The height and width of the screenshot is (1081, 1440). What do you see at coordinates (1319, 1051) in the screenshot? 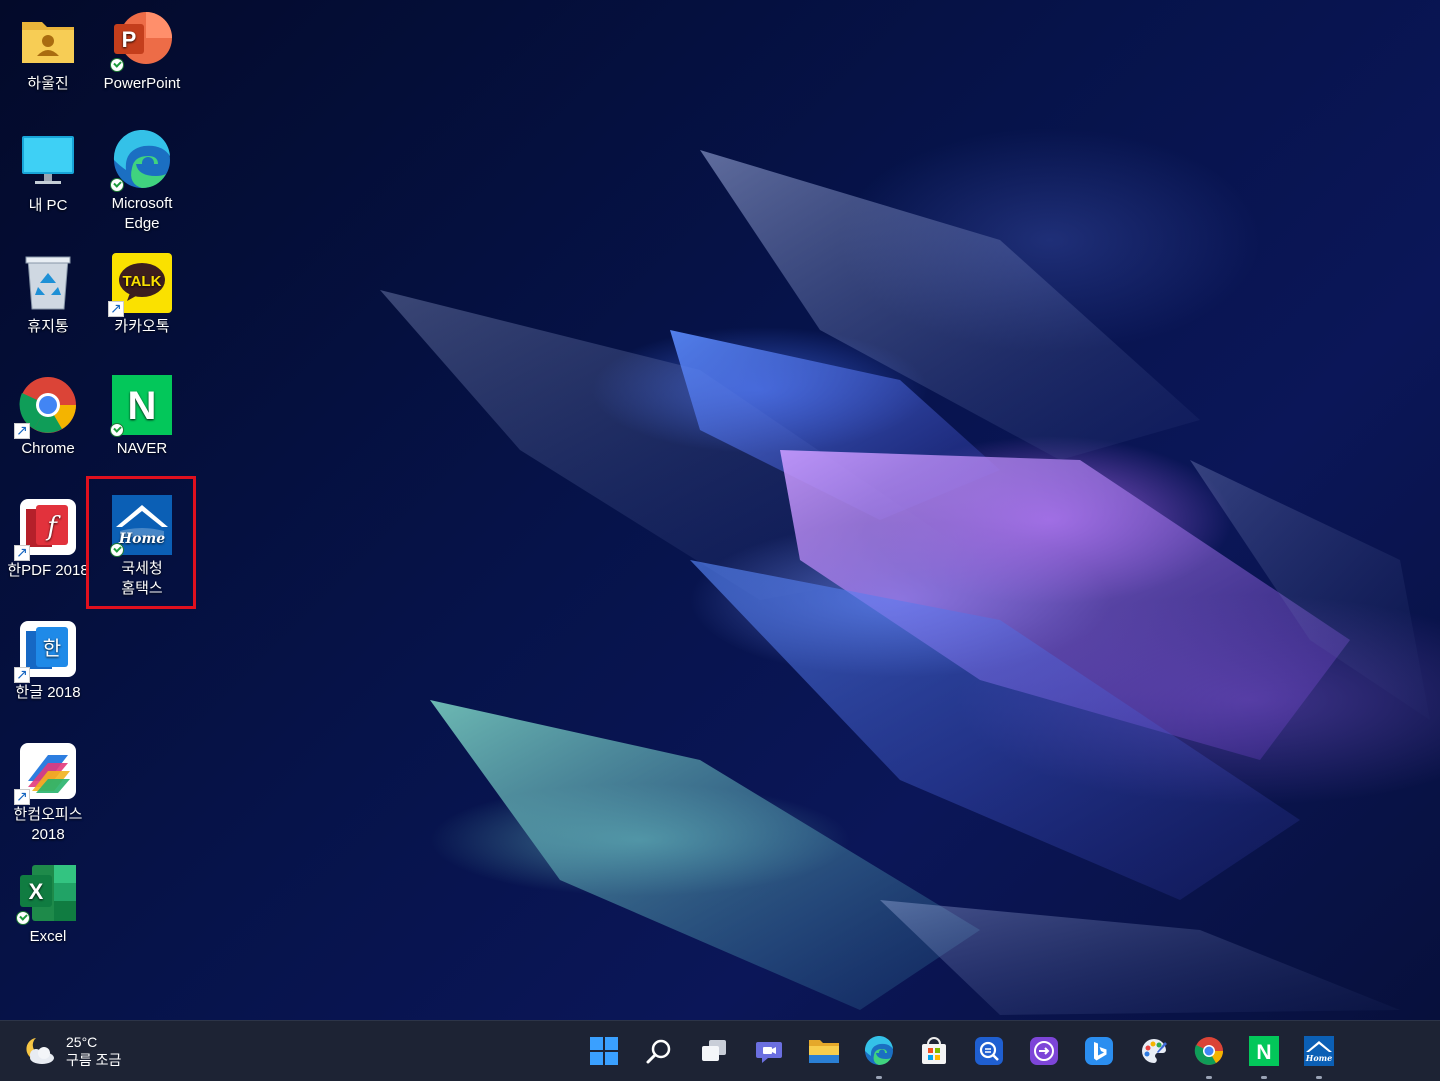
I see `hometax-icon: Home` at bounding box center [1319, 1051].